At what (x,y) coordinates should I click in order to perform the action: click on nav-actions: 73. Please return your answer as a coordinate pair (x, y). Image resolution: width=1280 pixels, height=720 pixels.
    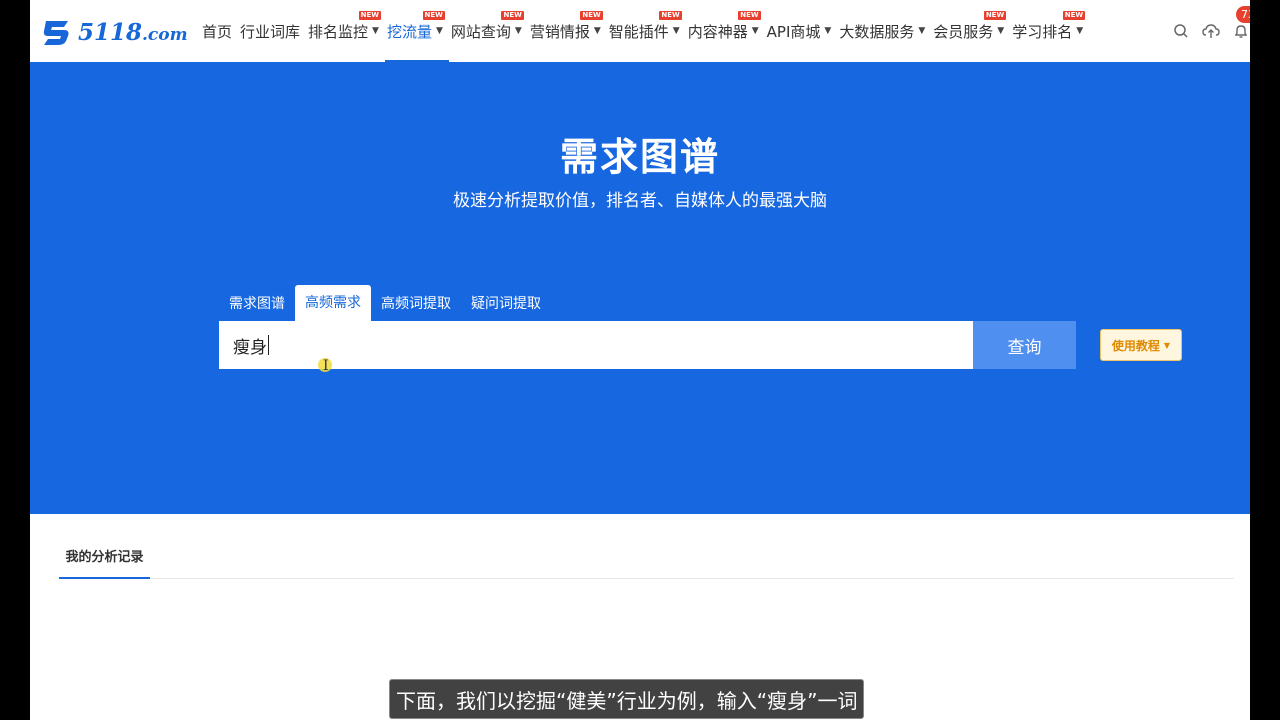
    Looking at the image, I should click on (1211, 31).